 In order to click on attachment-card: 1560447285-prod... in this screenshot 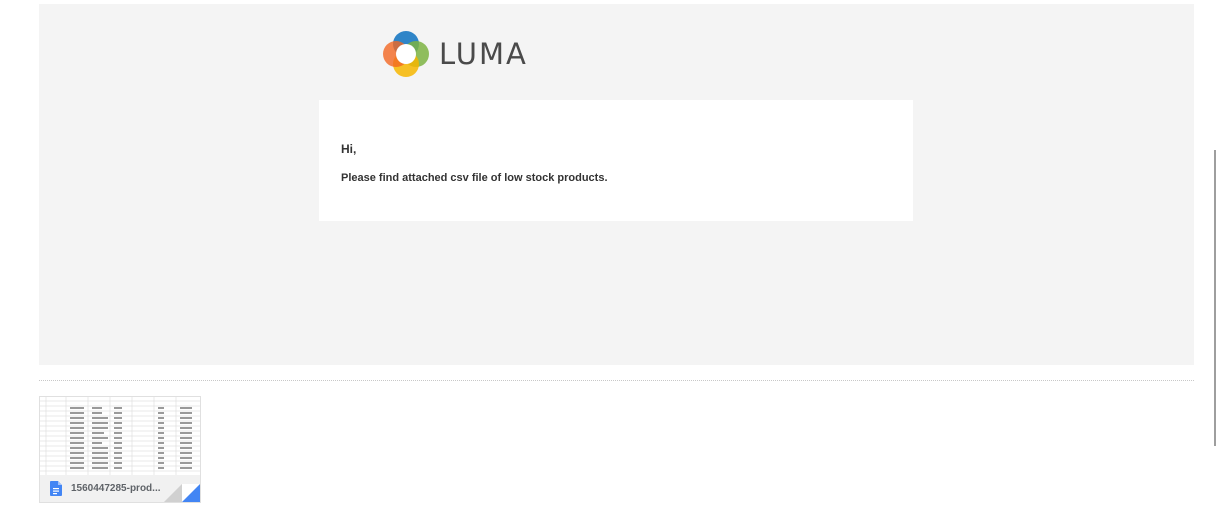, I will do `click(120, 449)`.